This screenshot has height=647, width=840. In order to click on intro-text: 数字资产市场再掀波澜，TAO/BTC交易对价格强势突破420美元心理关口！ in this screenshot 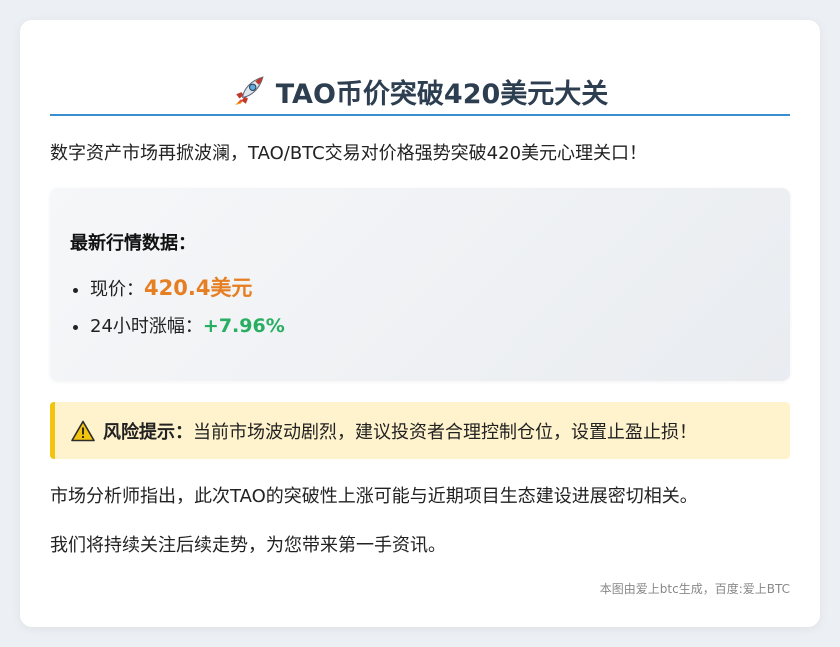, I will do `click(349, 153)`.